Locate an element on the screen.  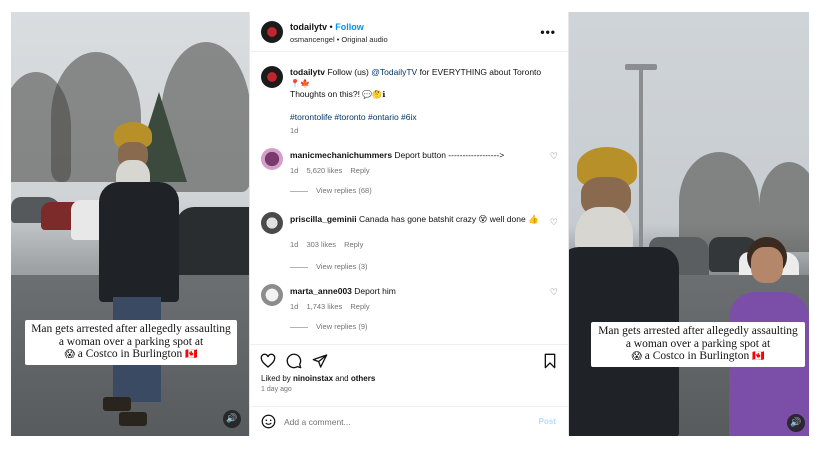
hashtags: #torontolife #toronto #ontario #6ix is located at coordinates (353, 117).